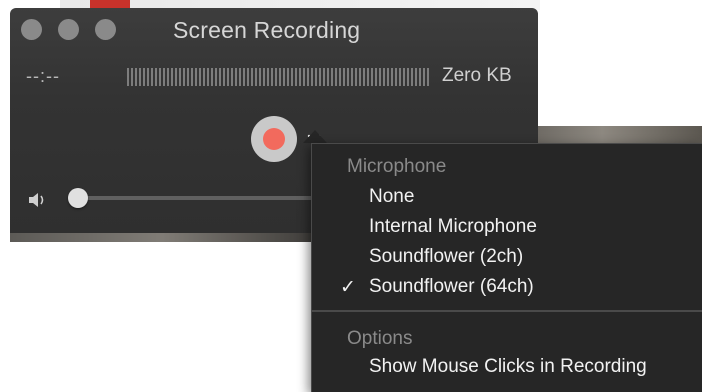  What do you see at coordinates (267, 30) in the screenshot?
I see `window-title: Screen Recording` at bounding box center [267, 30].